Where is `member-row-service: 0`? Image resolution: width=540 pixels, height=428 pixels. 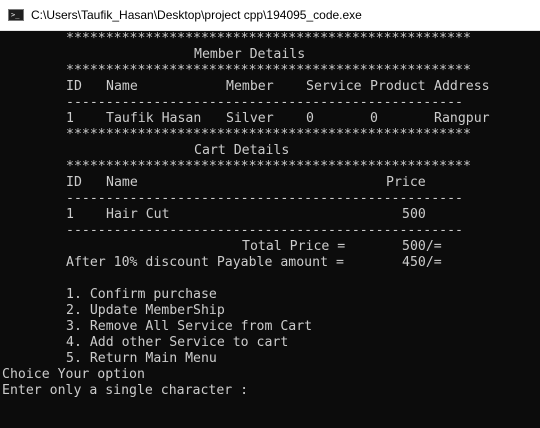 member-row-service: 0 is located at coordinates (310, 118).